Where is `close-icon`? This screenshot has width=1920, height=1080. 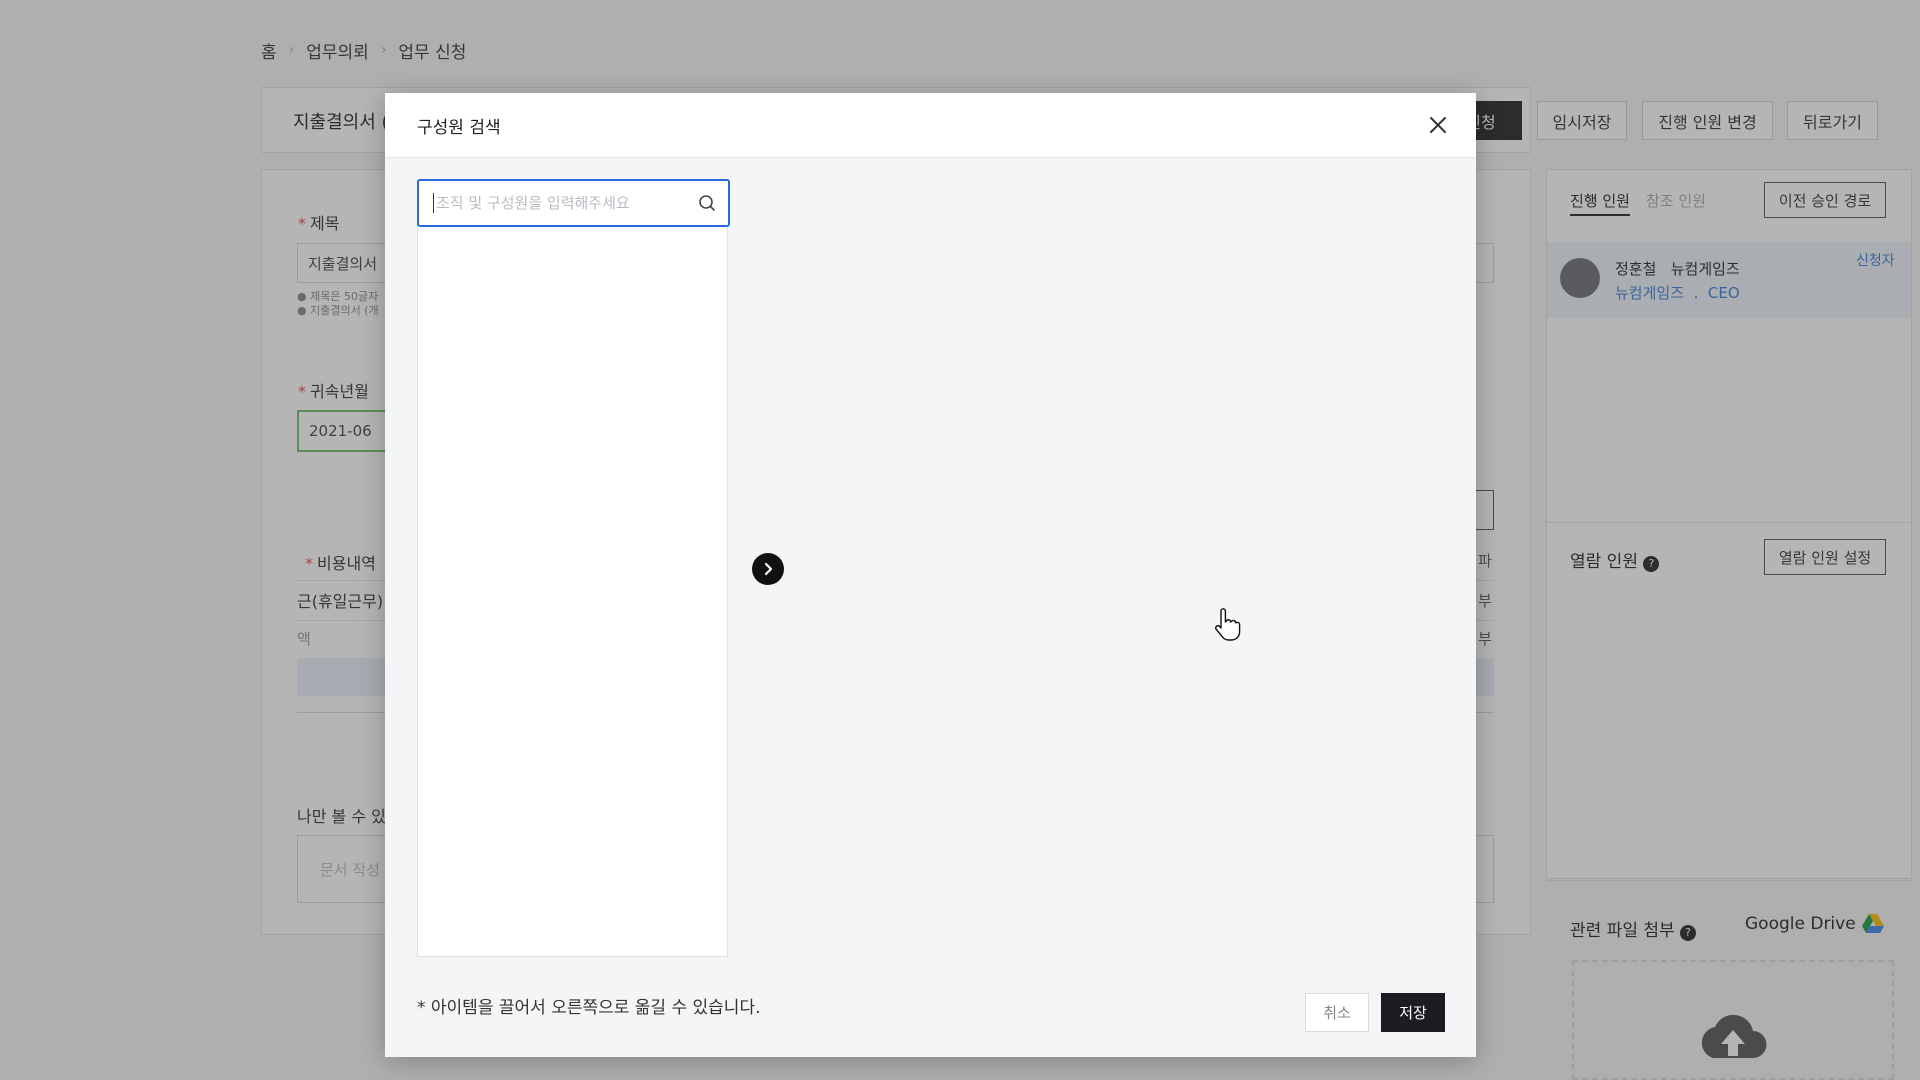 close-icon is located at coordinates (1438, 125).